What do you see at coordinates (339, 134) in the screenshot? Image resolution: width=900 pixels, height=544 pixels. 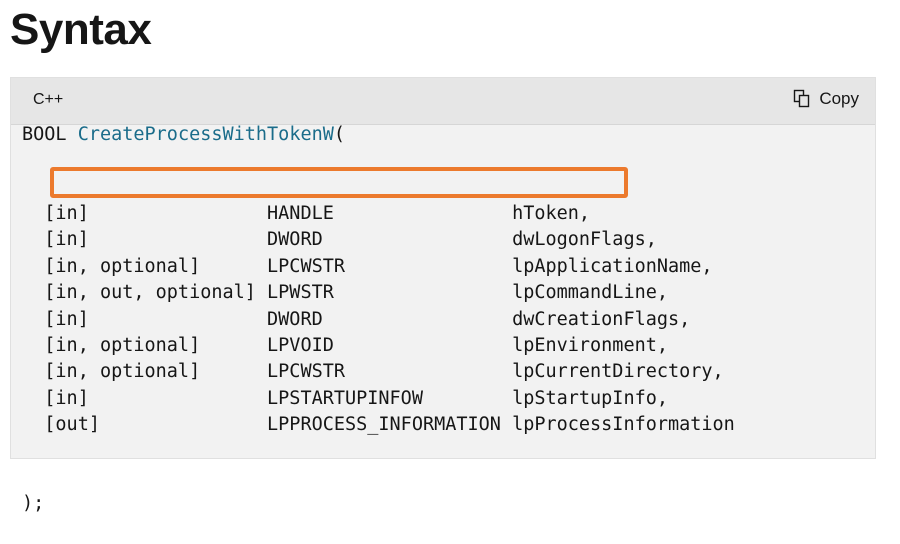 I see `open-paren: (` at bounding box center [339, 134].